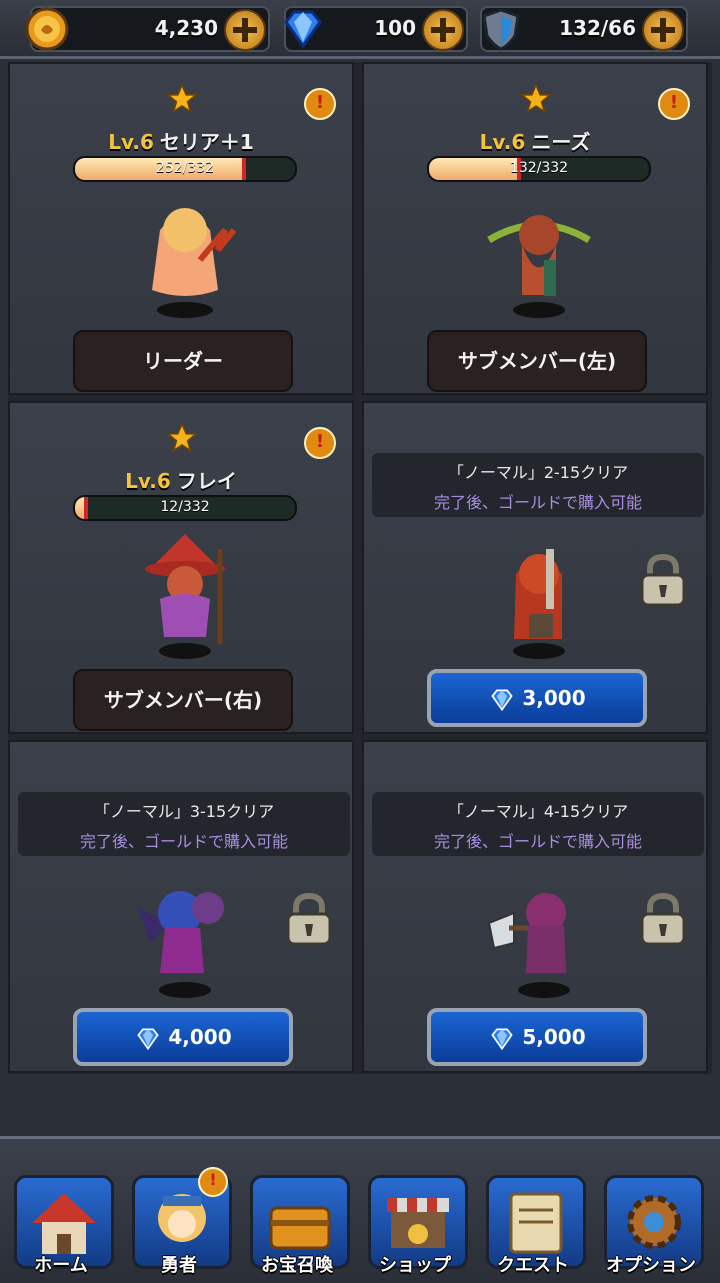  What do you see at coordinates (554, 1037) in the screenshot?
I see `price-label: 5,000` at bounding box center [554, 1037].